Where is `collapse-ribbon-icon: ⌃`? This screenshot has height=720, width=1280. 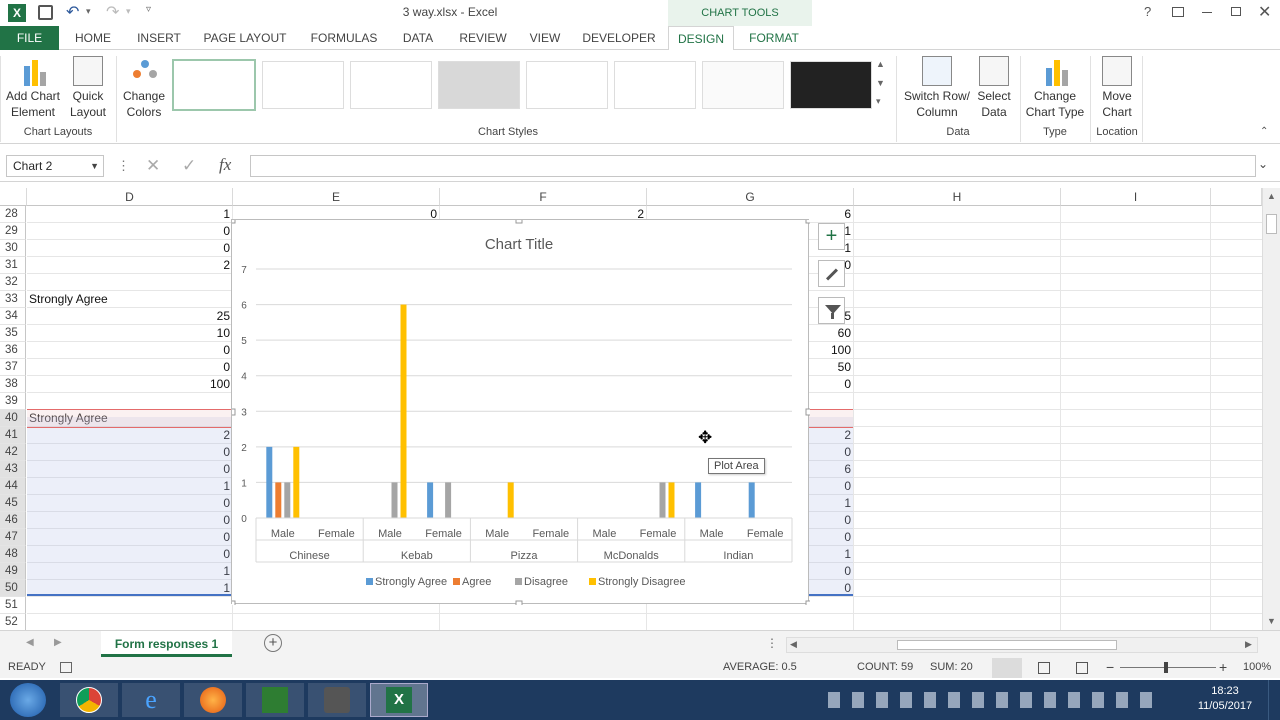
collapse-ribbon-icon: ⌃ is located at coordinates (1264, 131).